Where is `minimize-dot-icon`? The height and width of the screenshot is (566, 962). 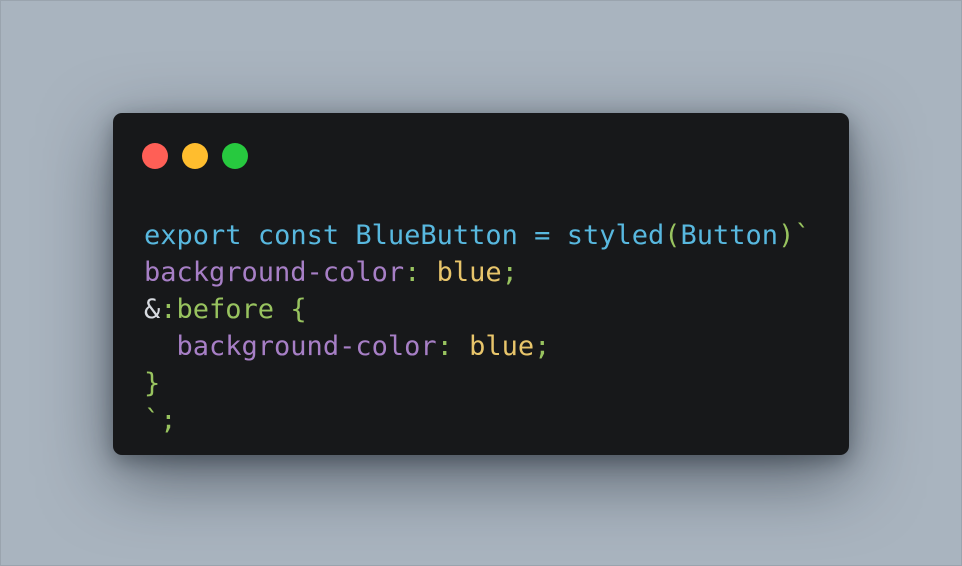 minimize-dot-icon is located at coordinates (195, 156).